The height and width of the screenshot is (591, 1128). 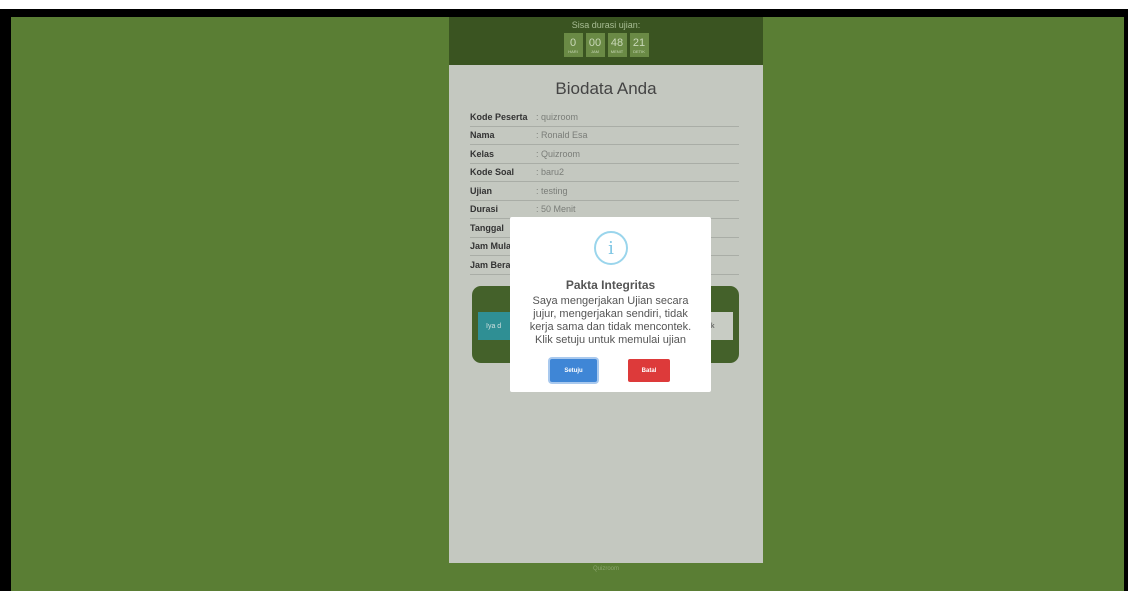 What do you see at coordinates (604, 117) in the screenshot?
I see `table-row: Kode Peserta : quizroom` at bounding box center [604, 117].